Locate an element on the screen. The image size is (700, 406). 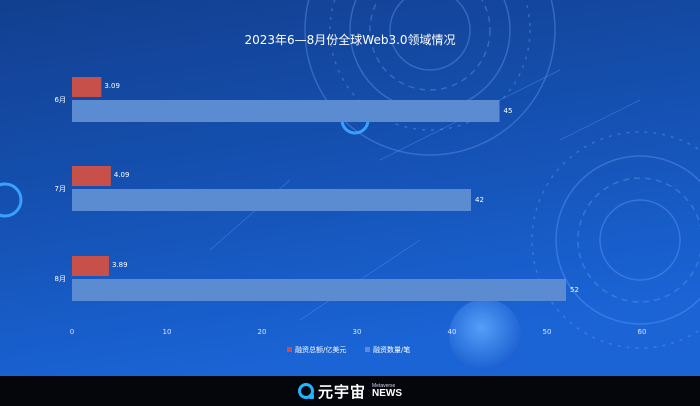
y-axis: 6月 7月 8月 is located at coordinates (60, 189).